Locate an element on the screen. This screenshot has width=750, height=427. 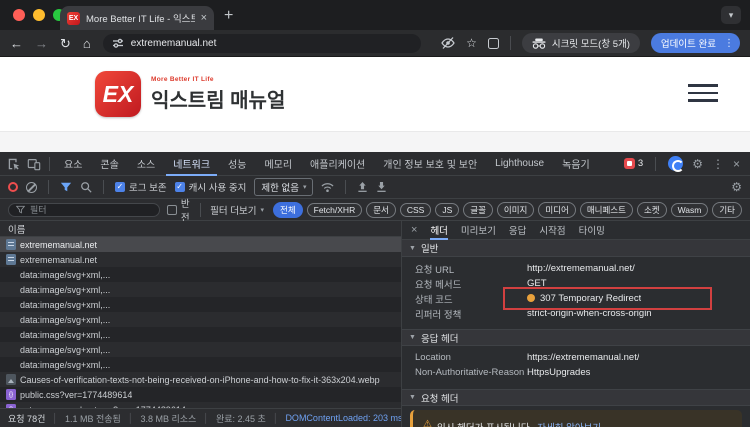
minimize-window-button is located at coordinates (39, 15).